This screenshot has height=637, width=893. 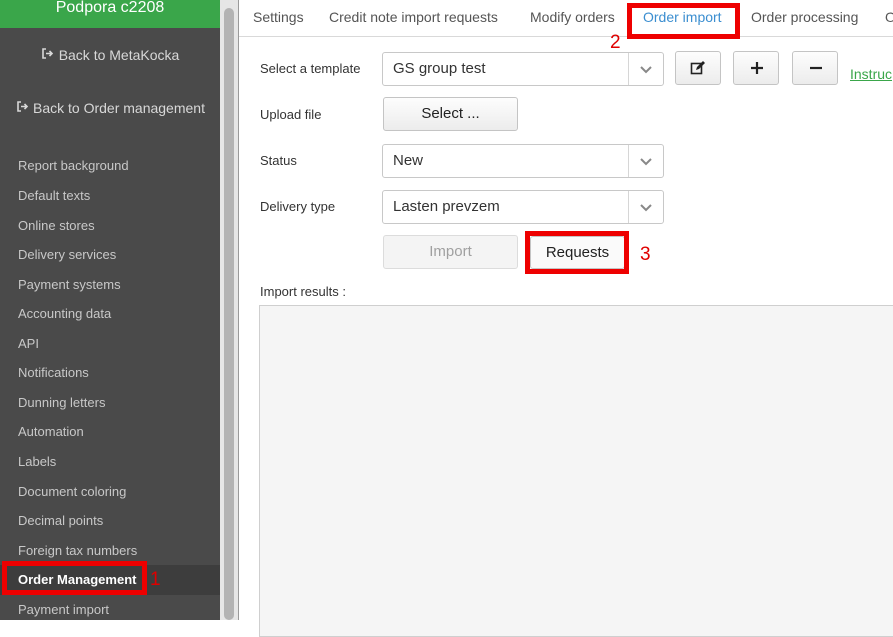 What do you see at coordinates (155, 579) in the screenshot?
I see `annotation-number-1: 1` at bounding box center [155, 579].